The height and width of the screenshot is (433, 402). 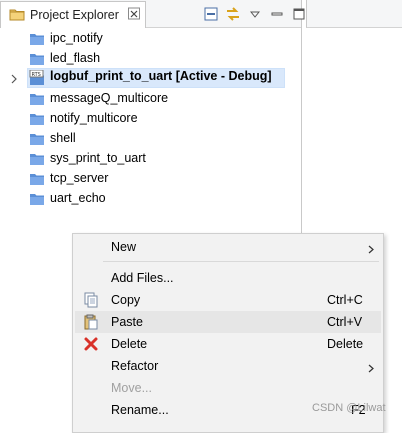 What do you see at coordinates (150, 39) in the screenshot?
I see `tree-item: ipc_notify` at bounding box center [150, 39].